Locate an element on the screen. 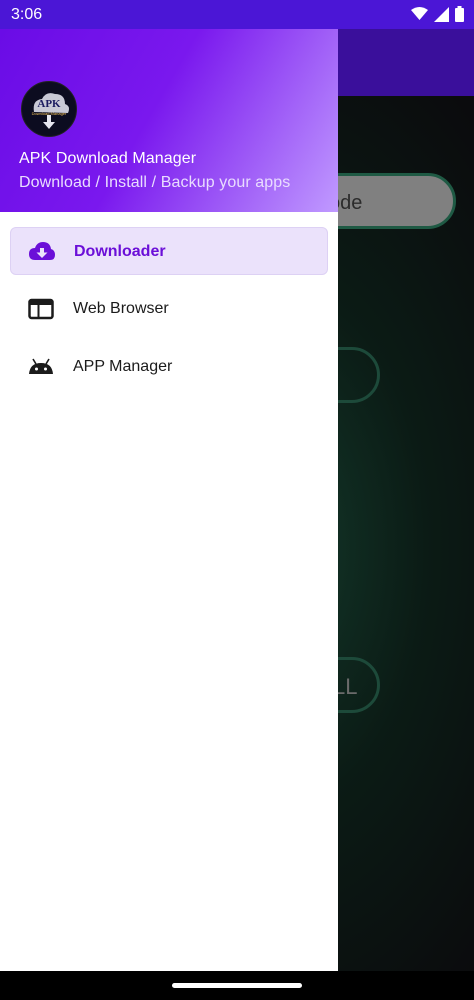  menu-item-label: APP Manager is located at coordinates (123, 366).